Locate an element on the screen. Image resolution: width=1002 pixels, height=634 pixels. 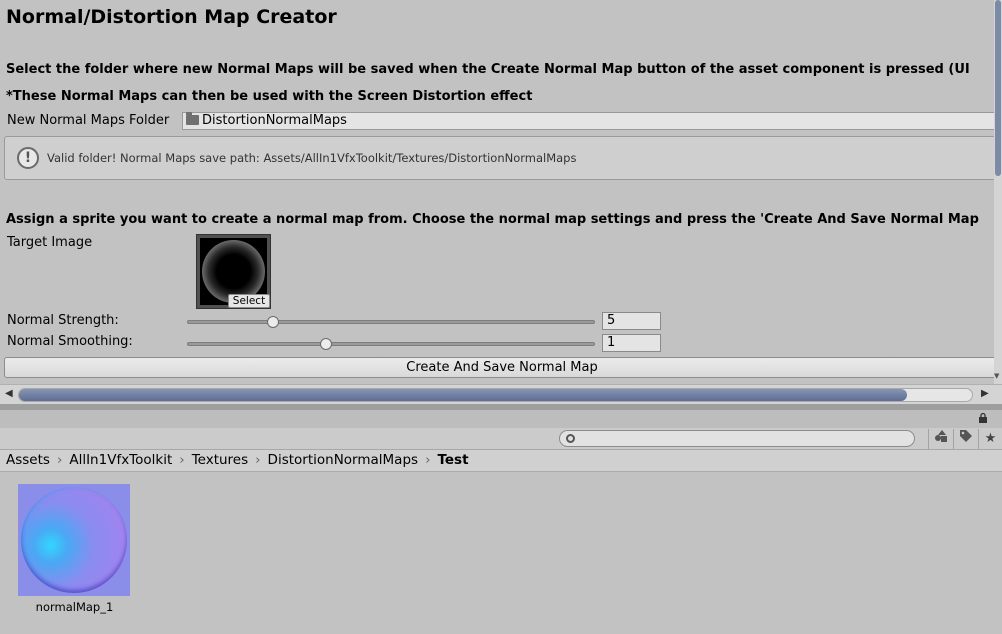
scroll-left-arrow-icon: ◀ is located at coordinates (9, 393).